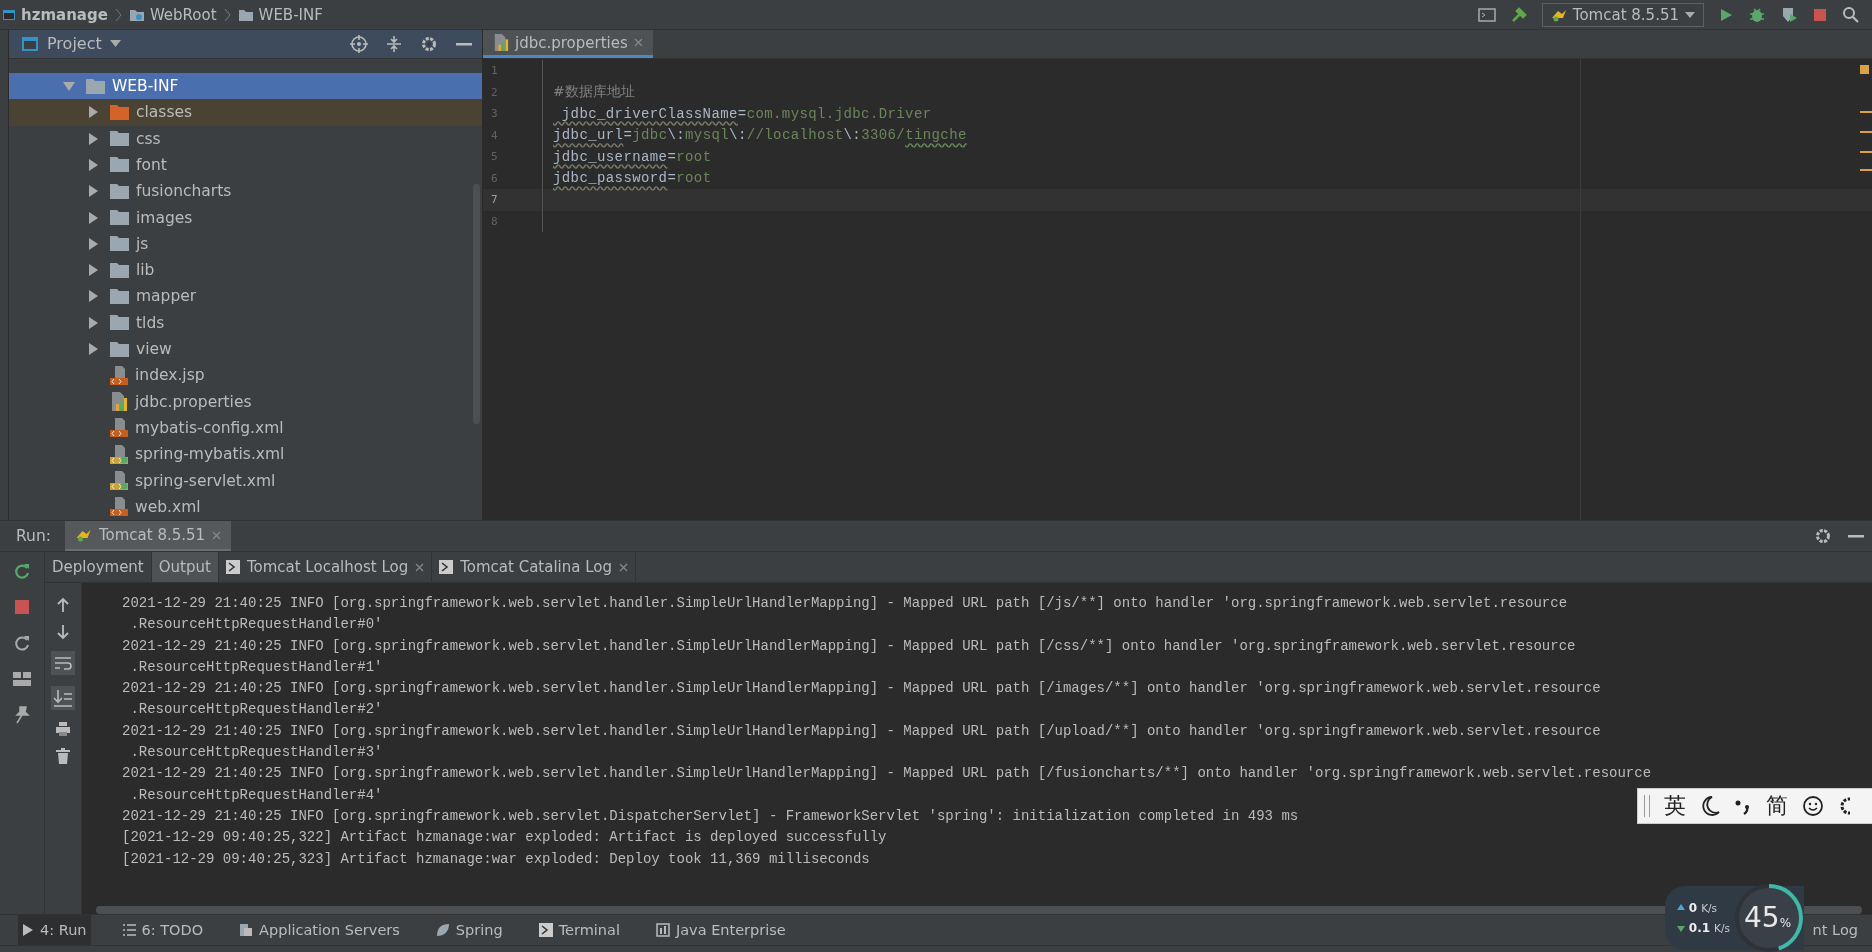 The height and width of the screenshot is (952, 1872). What do you see at coordinates (71, 44) in the screenshot?
I see `project-view-dropdown: Project` at bounding box center [71, 44].